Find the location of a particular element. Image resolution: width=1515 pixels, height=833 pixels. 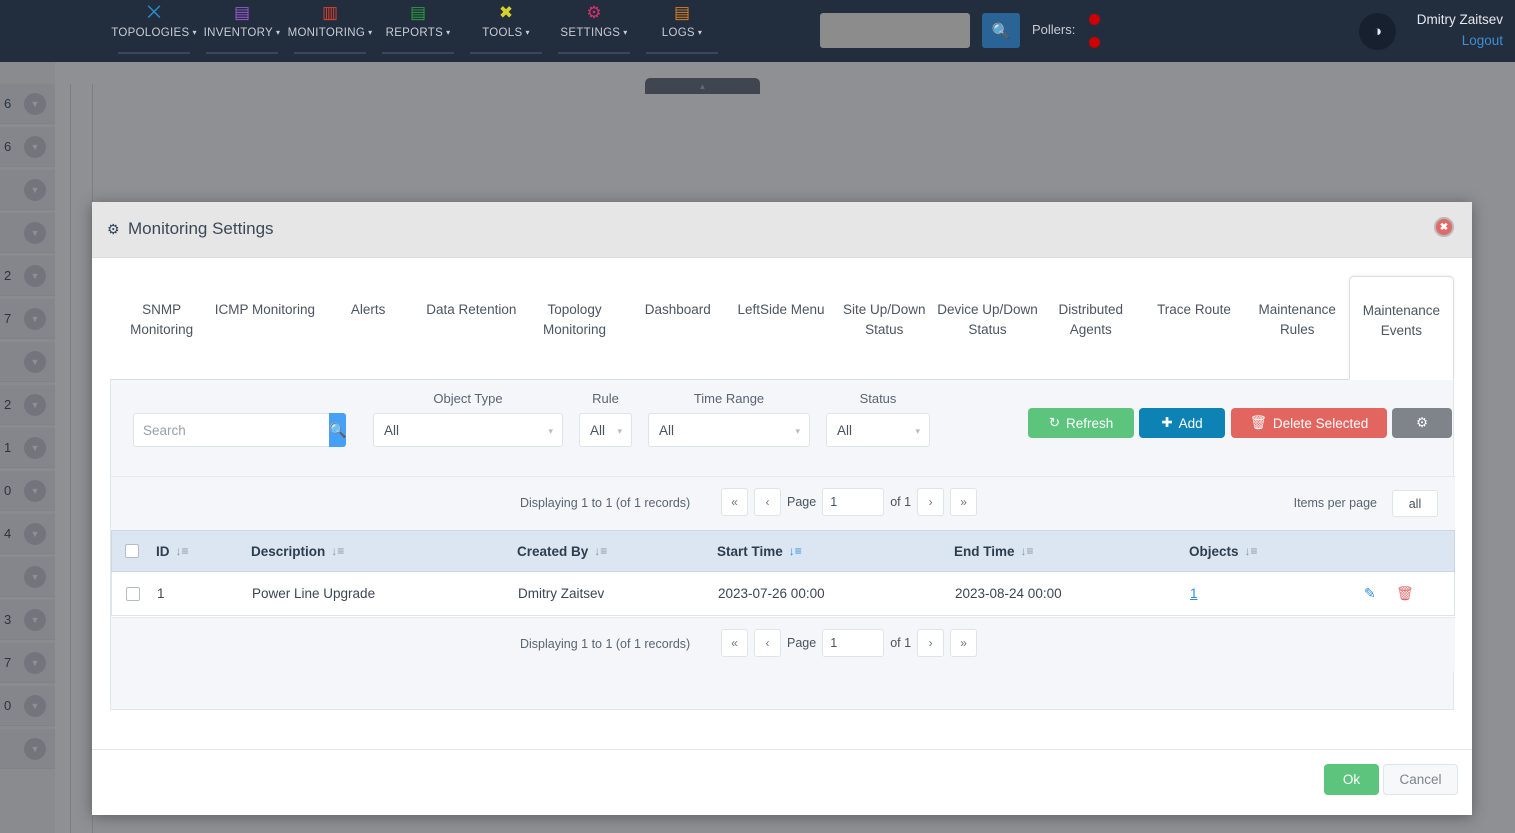

status-select: All ▾ is located at coordinates (878, 430).